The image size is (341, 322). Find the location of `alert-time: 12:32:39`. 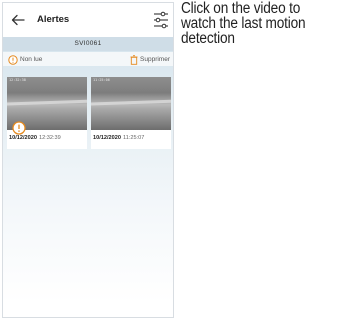

alert-time: 12:32:39 is located at coordinates (50, 138).